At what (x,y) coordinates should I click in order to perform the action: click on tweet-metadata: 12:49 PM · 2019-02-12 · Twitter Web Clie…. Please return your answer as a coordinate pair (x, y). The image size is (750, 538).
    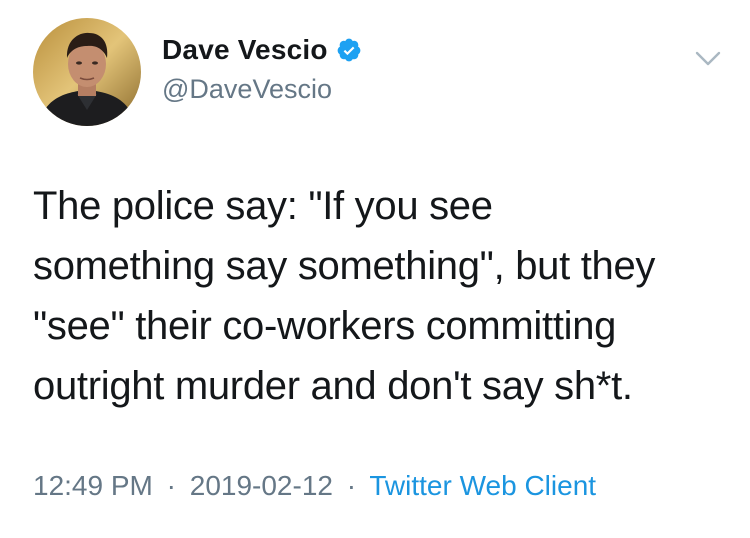
    Looking at the image, I should click on (314, 486).